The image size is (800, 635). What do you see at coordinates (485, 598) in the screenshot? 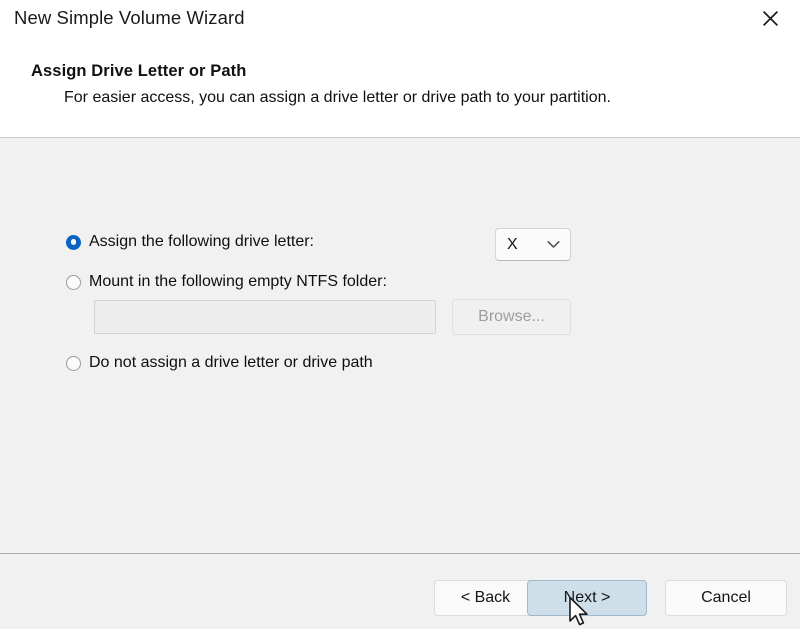
I see `back-button: < Back` at bounding box center [485, 598].